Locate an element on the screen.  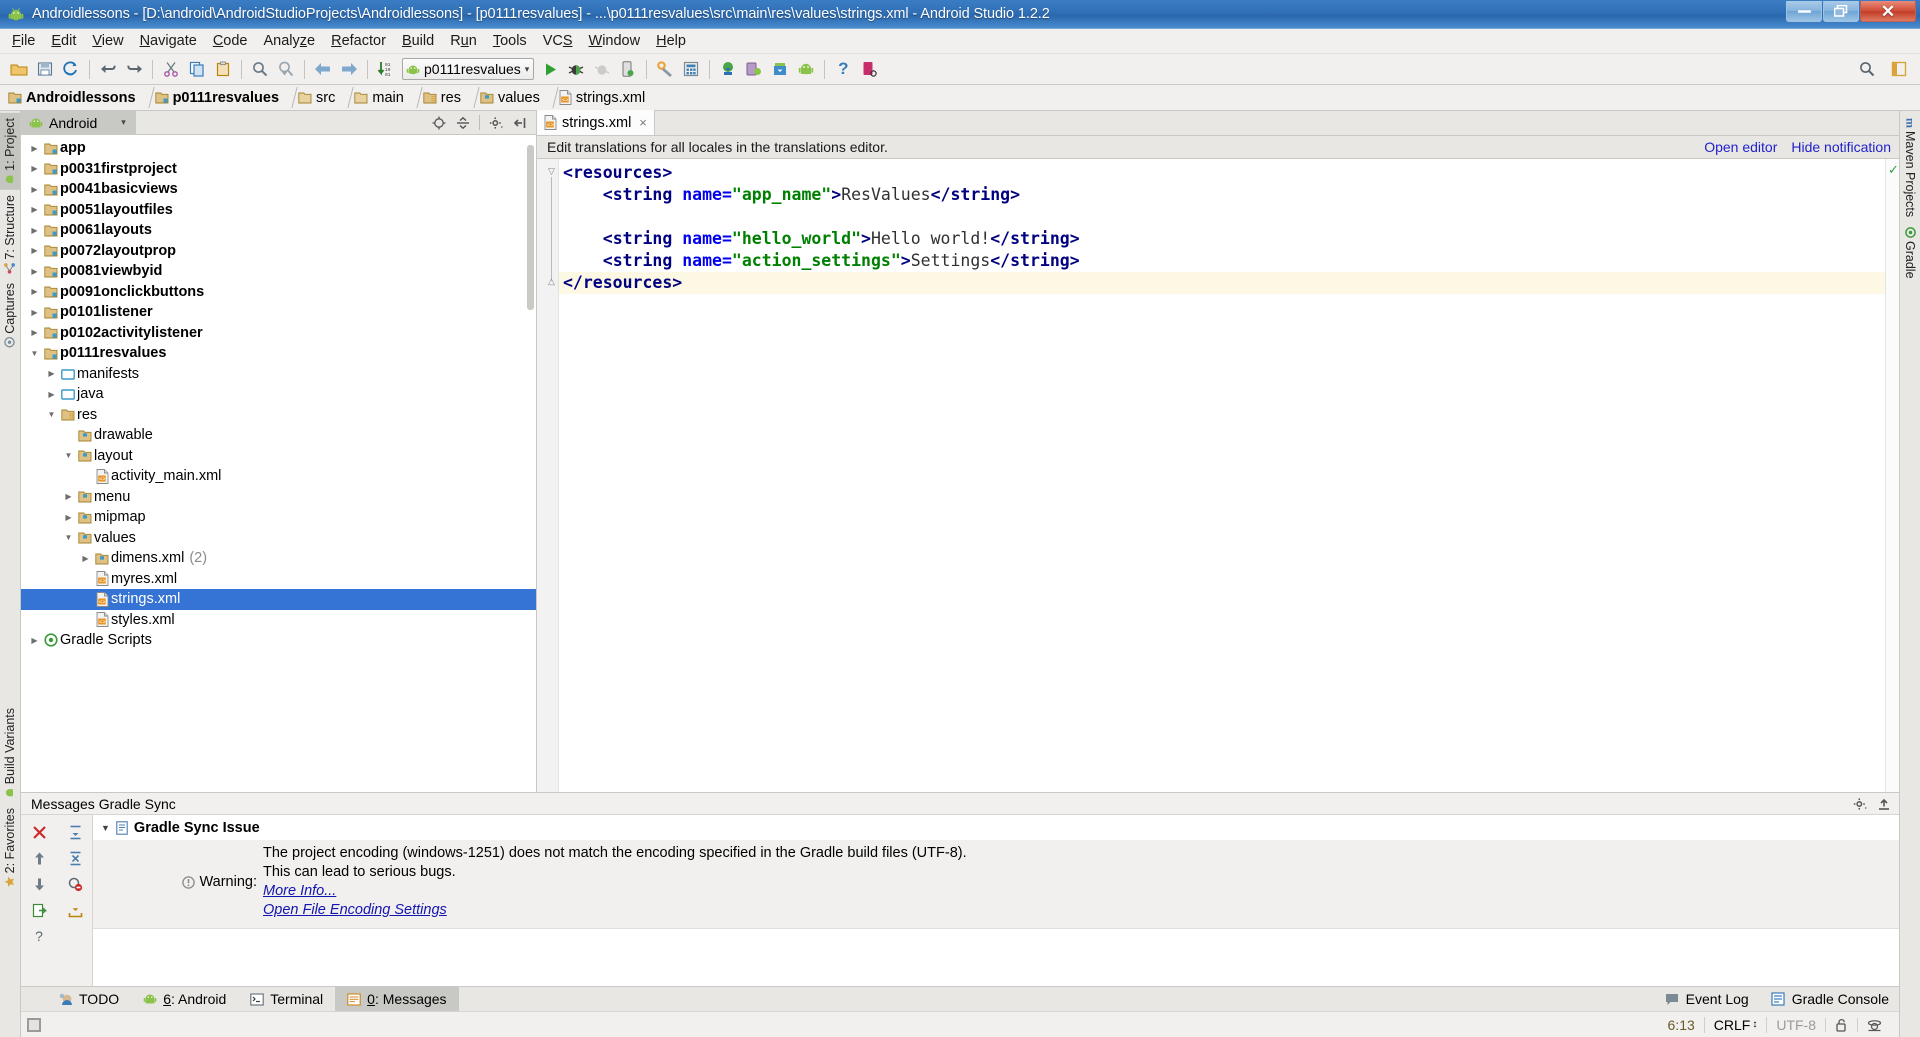
sidebar-item-structure: 7: Structure is located at coordinates (10, 234).